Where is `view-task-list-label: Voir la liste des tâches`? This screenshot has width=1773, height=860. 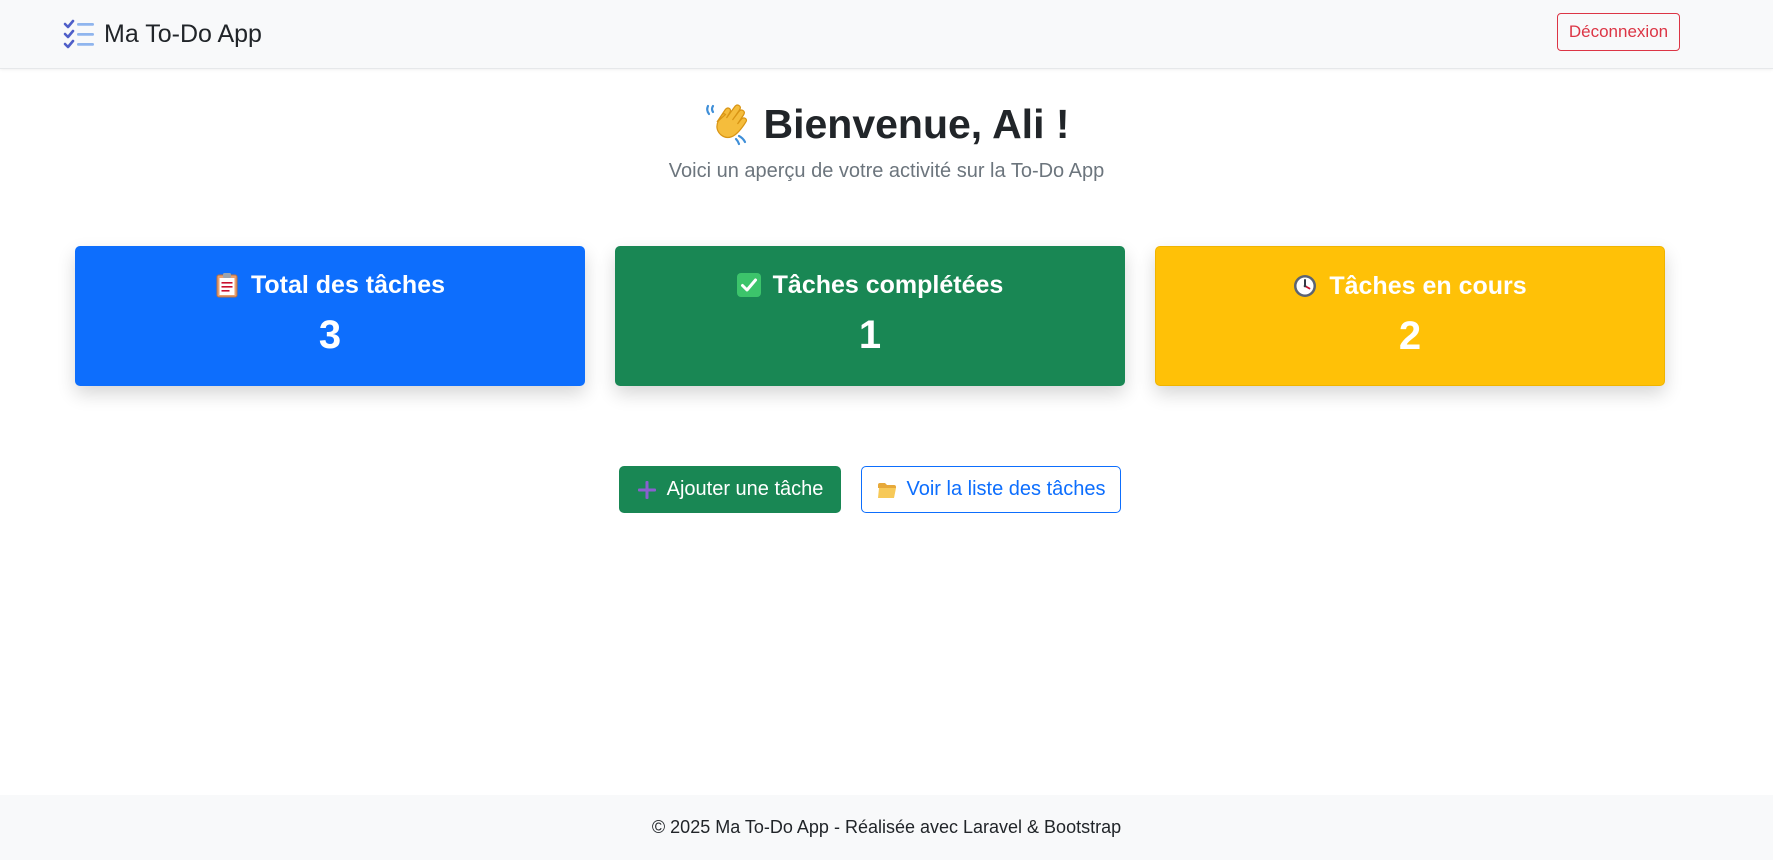 view-task-list-label: Voir la liste des tâches is located at coordinates (1006, 489).